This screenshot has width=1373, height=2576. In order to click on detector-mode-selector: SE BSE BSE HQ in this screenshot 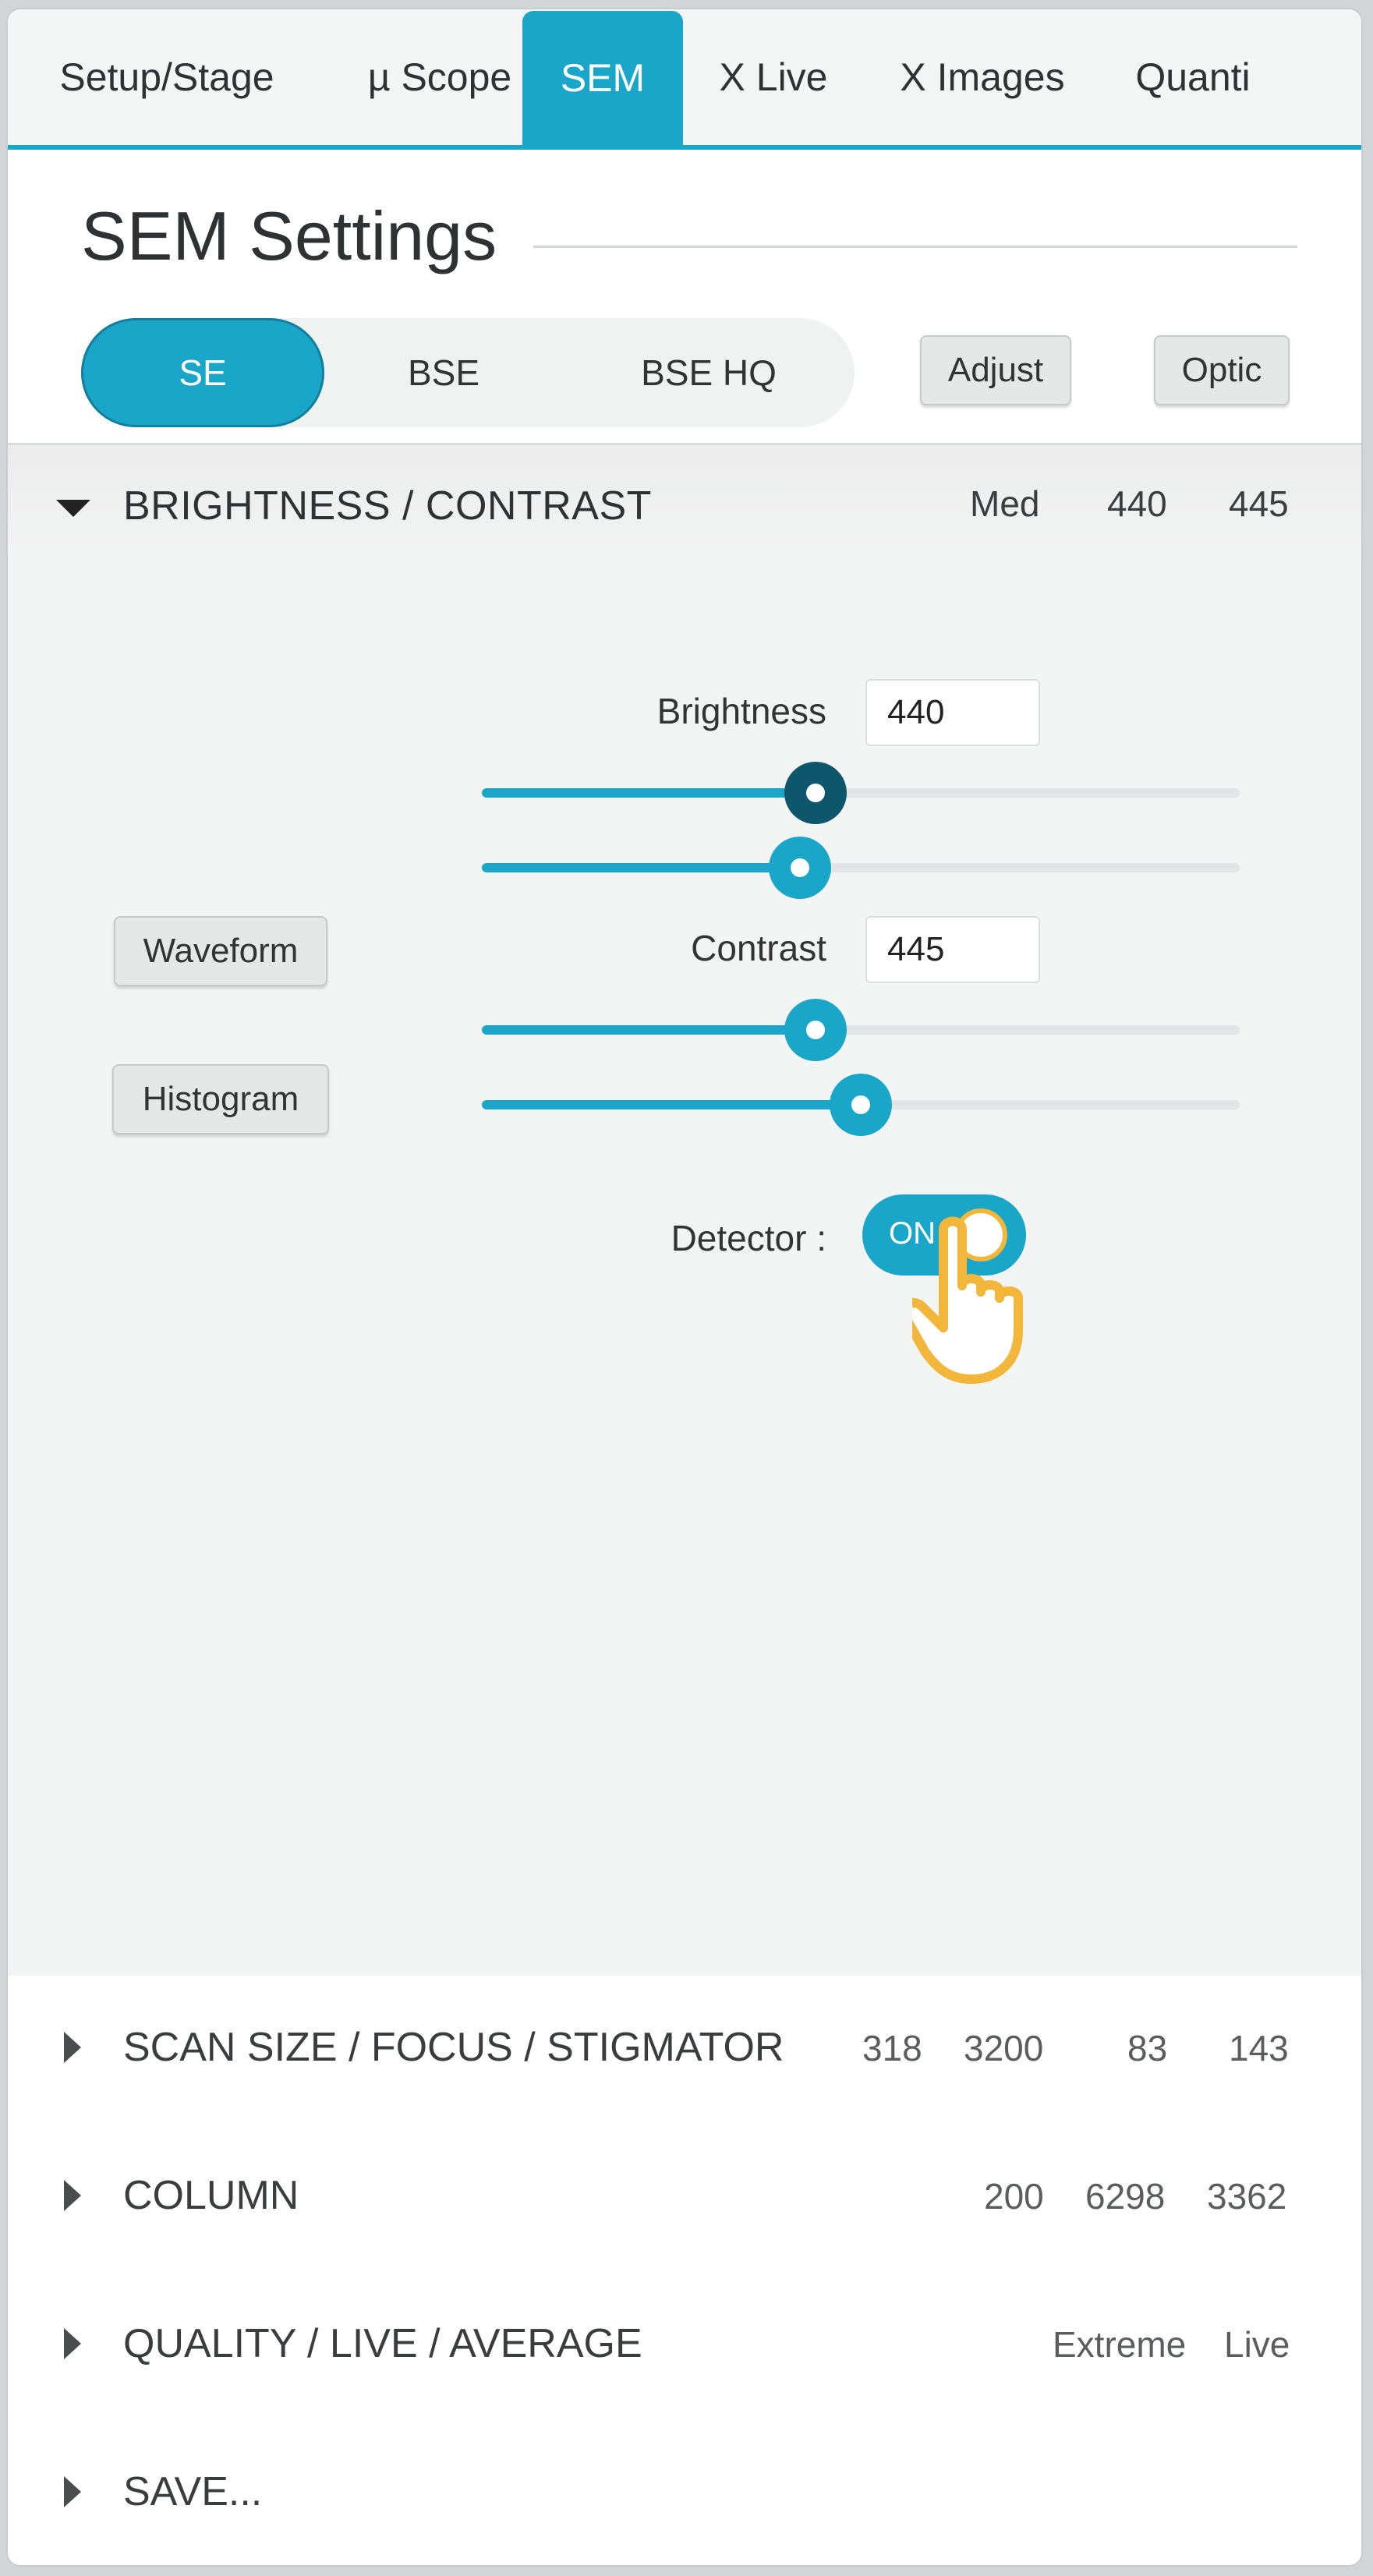, I will do `click(468, 372)`.